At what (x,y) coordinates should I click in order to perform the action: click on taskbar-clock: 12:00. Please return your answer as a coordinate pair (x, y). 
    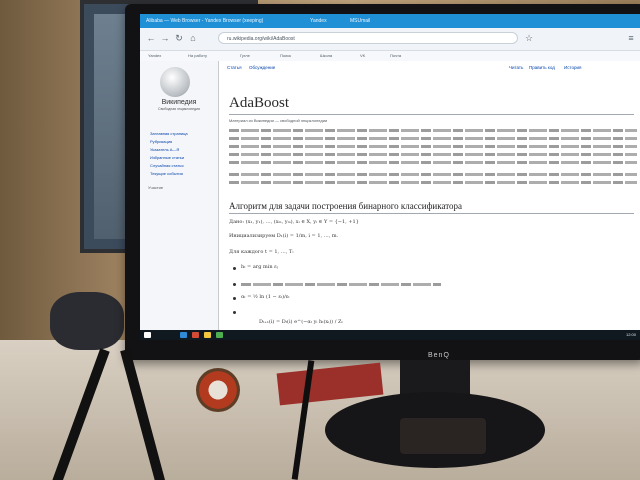
    Looking at the image, I should click on (630, 334).